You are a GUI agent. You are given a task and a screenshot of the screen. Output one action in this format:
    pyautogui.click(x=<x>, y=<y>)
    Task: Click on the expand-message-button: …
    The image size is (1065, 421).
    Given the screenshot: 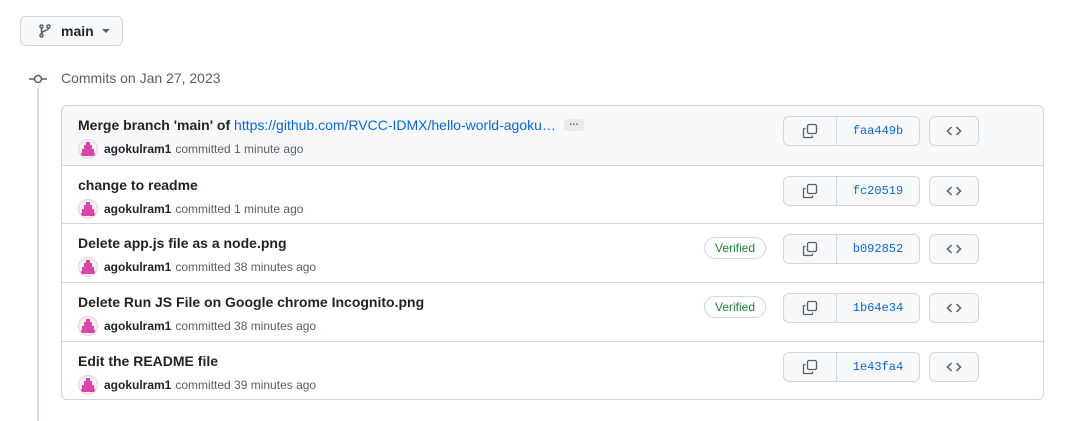 What is the action you would take?
    pyautogui.click(x=573, y=125)
    